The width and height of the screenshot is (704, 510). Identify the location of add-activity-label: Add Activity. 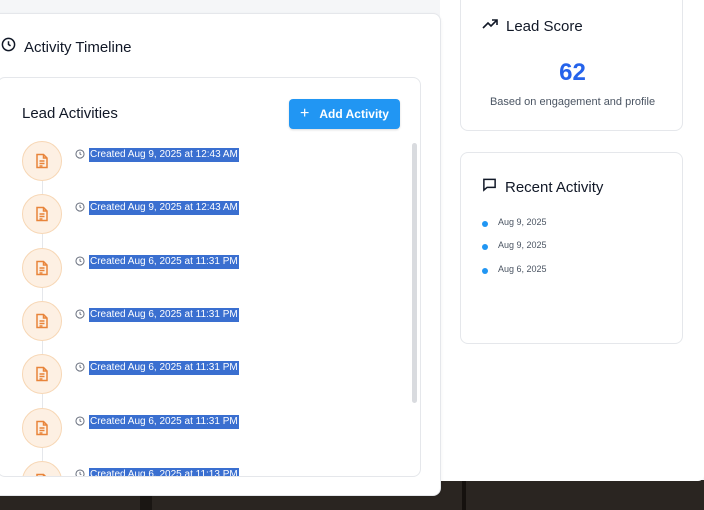
(354, 114).